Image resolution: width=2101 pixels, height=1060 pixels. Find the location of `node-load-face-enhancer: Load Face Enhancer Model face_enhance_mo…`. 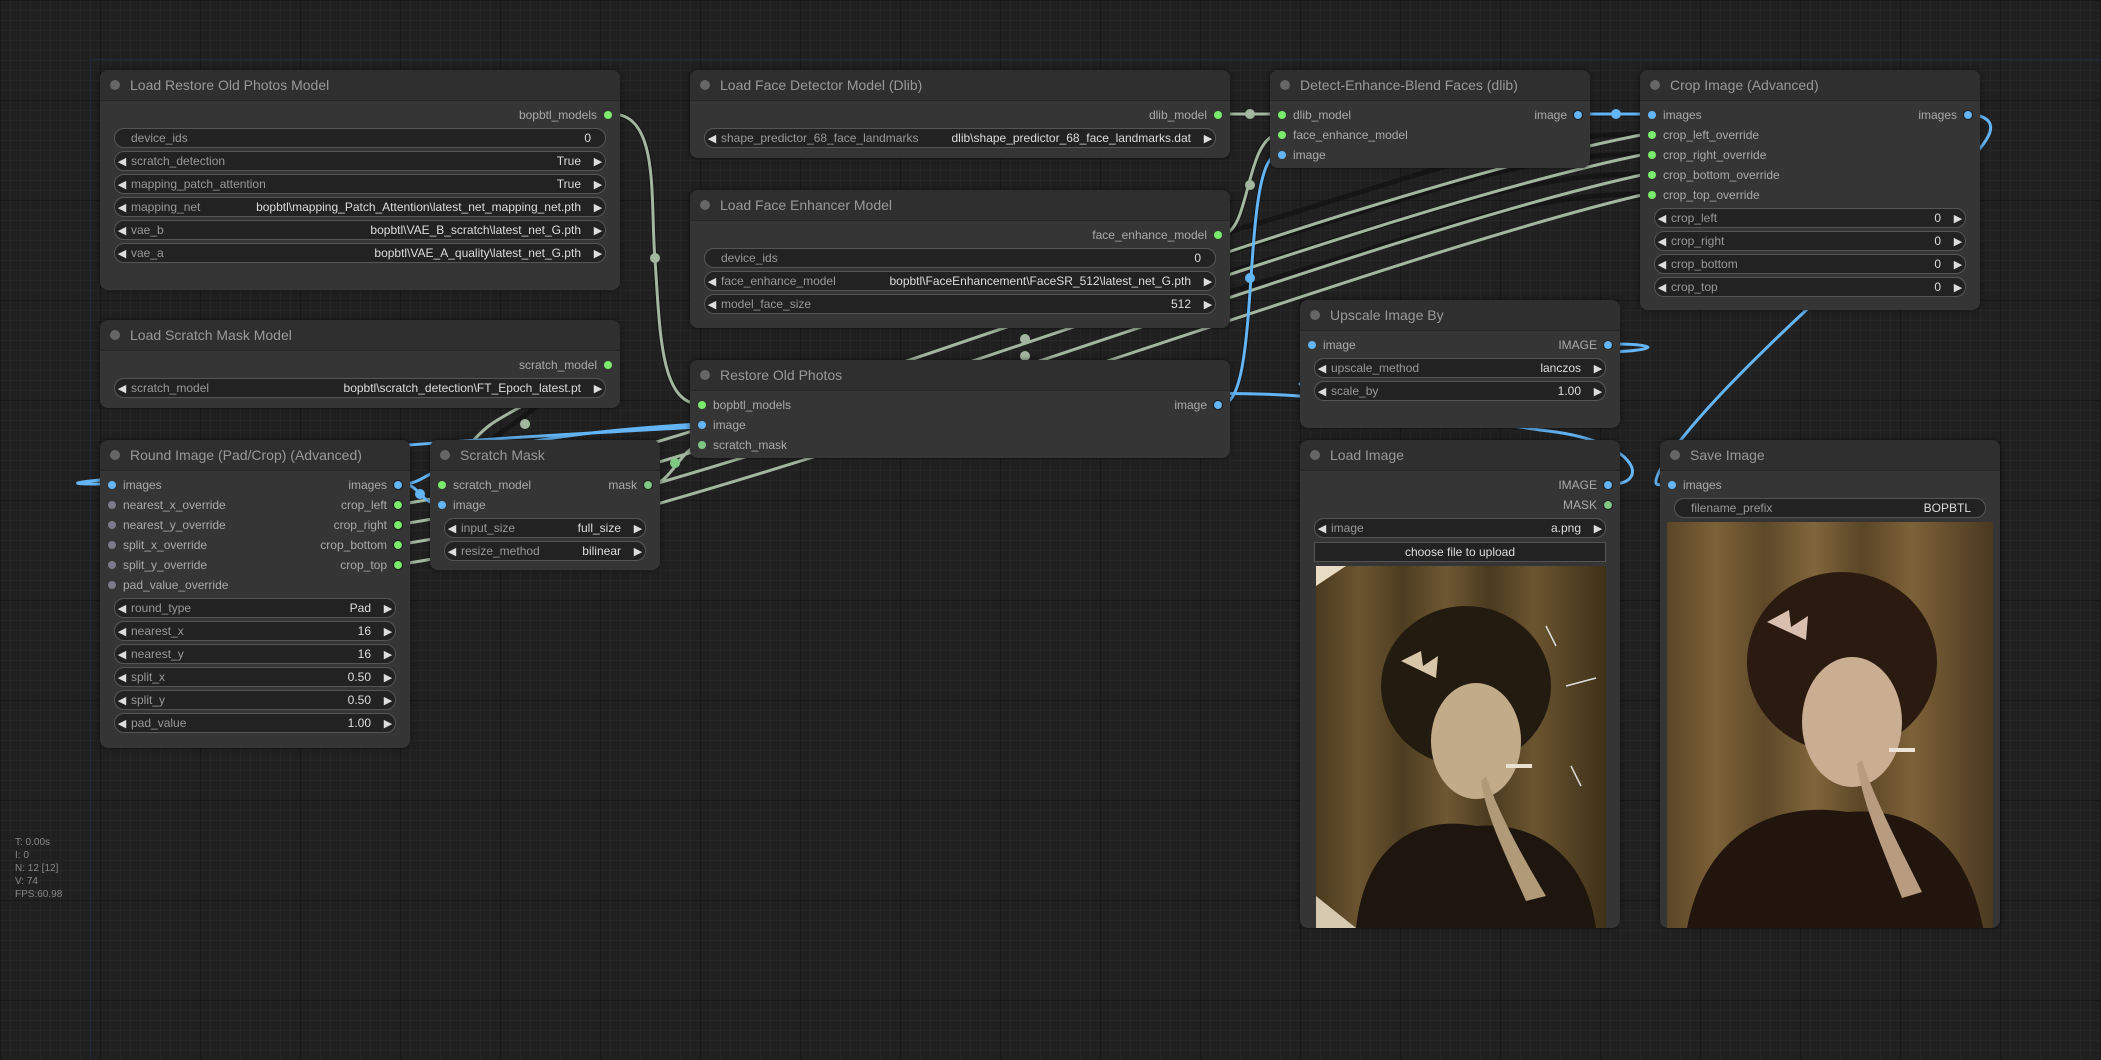

node-load-face-enhancer: Load Face Enhancer Model face_enhance_mo… is located at coordinates (960, 259).